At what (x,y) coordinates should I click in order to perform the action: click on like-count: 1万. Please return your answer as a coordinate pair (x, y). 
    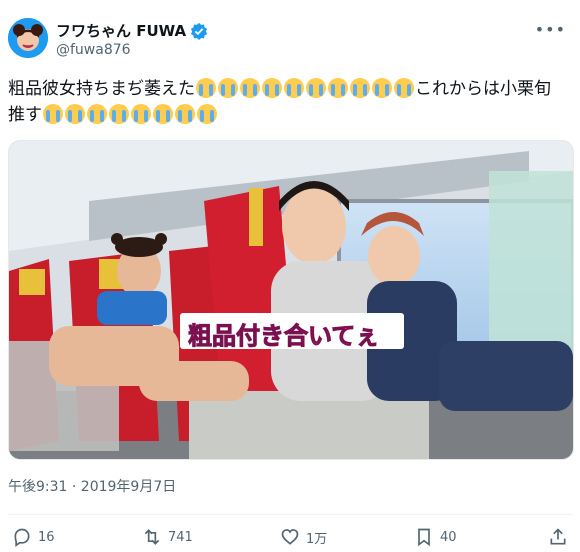
    Looking at the image, I should click on (317, 539).